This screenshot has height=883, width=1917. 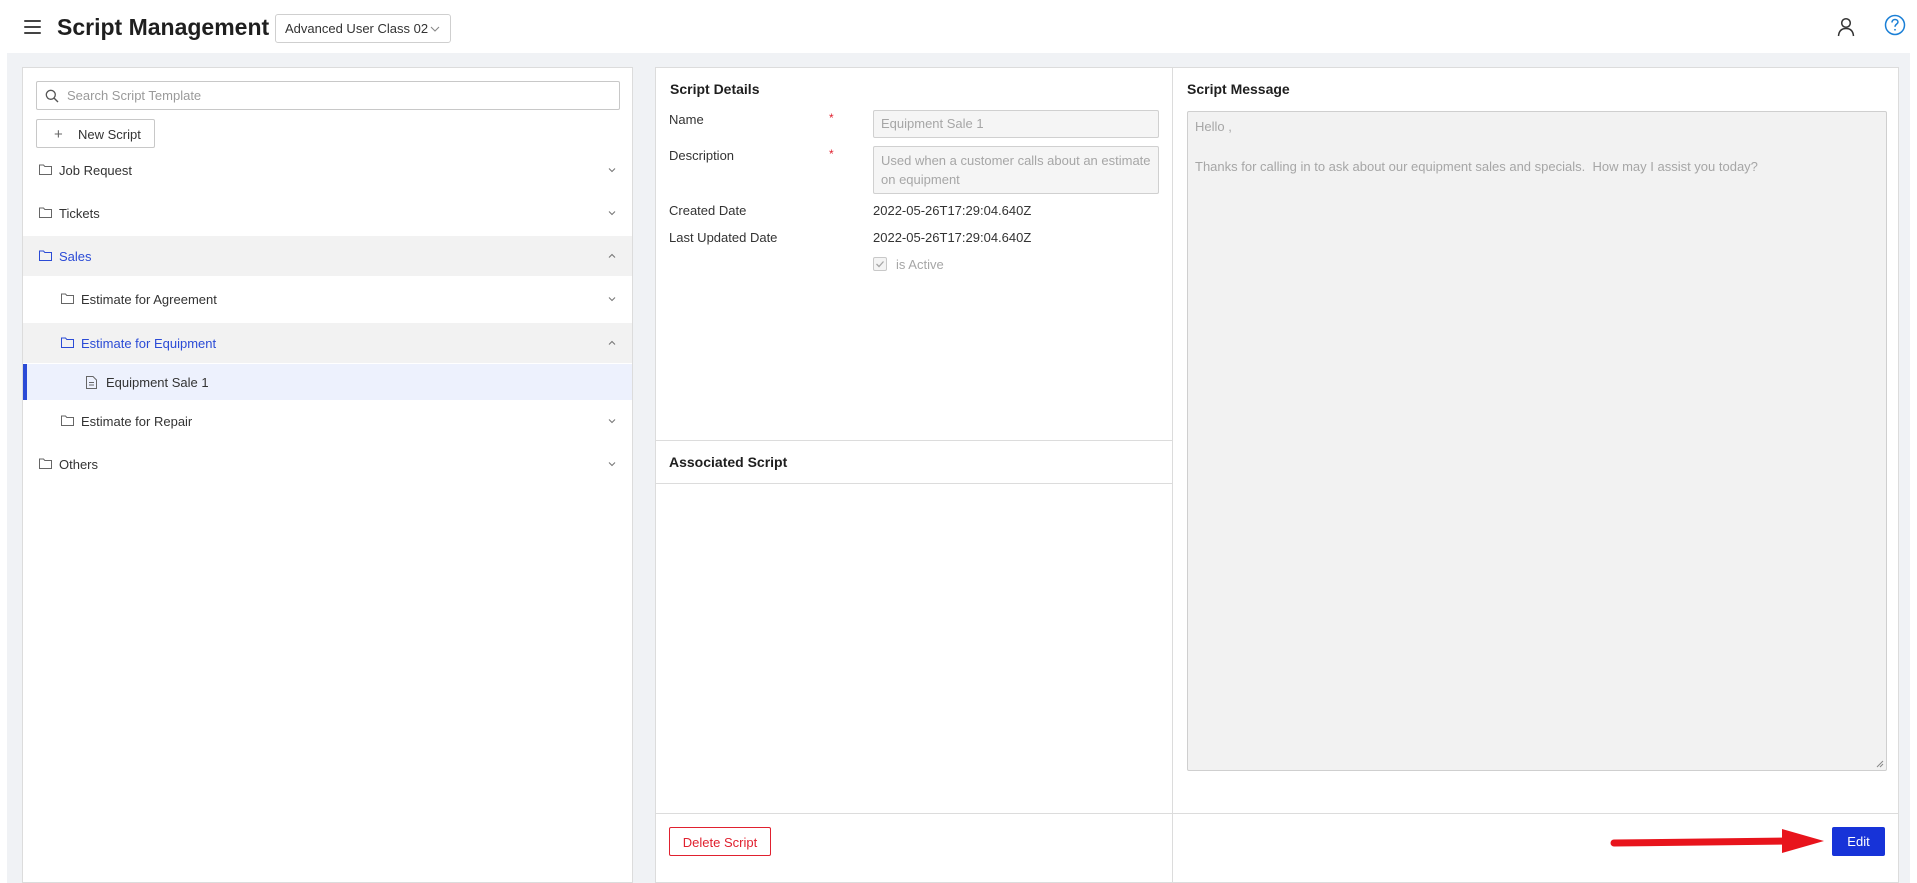 What do you see at coordinates (702, 155) in the screenshot?
I see `description-label: Description` at bounding box center [702, 155].